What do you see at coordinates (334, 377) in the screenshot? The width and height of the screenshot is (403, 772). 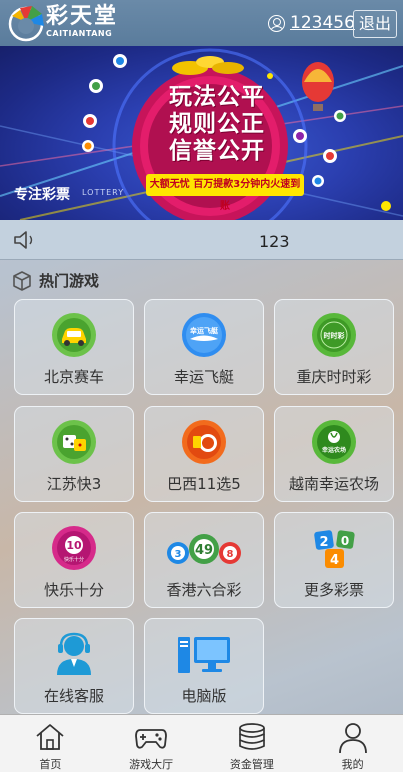 I see `game-label: 重庆时时彩` at bounding box center [334, 377].